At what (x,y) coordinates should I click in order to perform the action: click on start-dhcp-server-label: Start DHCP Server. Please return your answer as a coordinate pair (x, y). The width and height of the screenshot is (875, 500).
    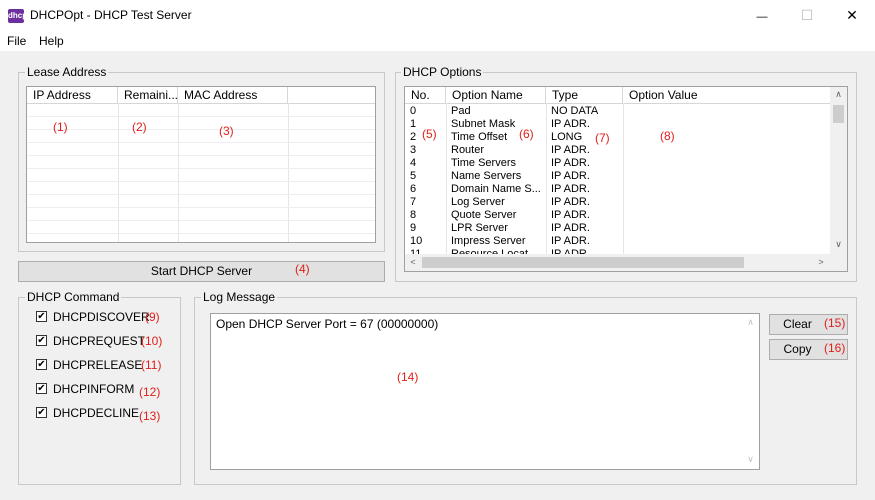
    Looking at the image, I should click on (201, 271).